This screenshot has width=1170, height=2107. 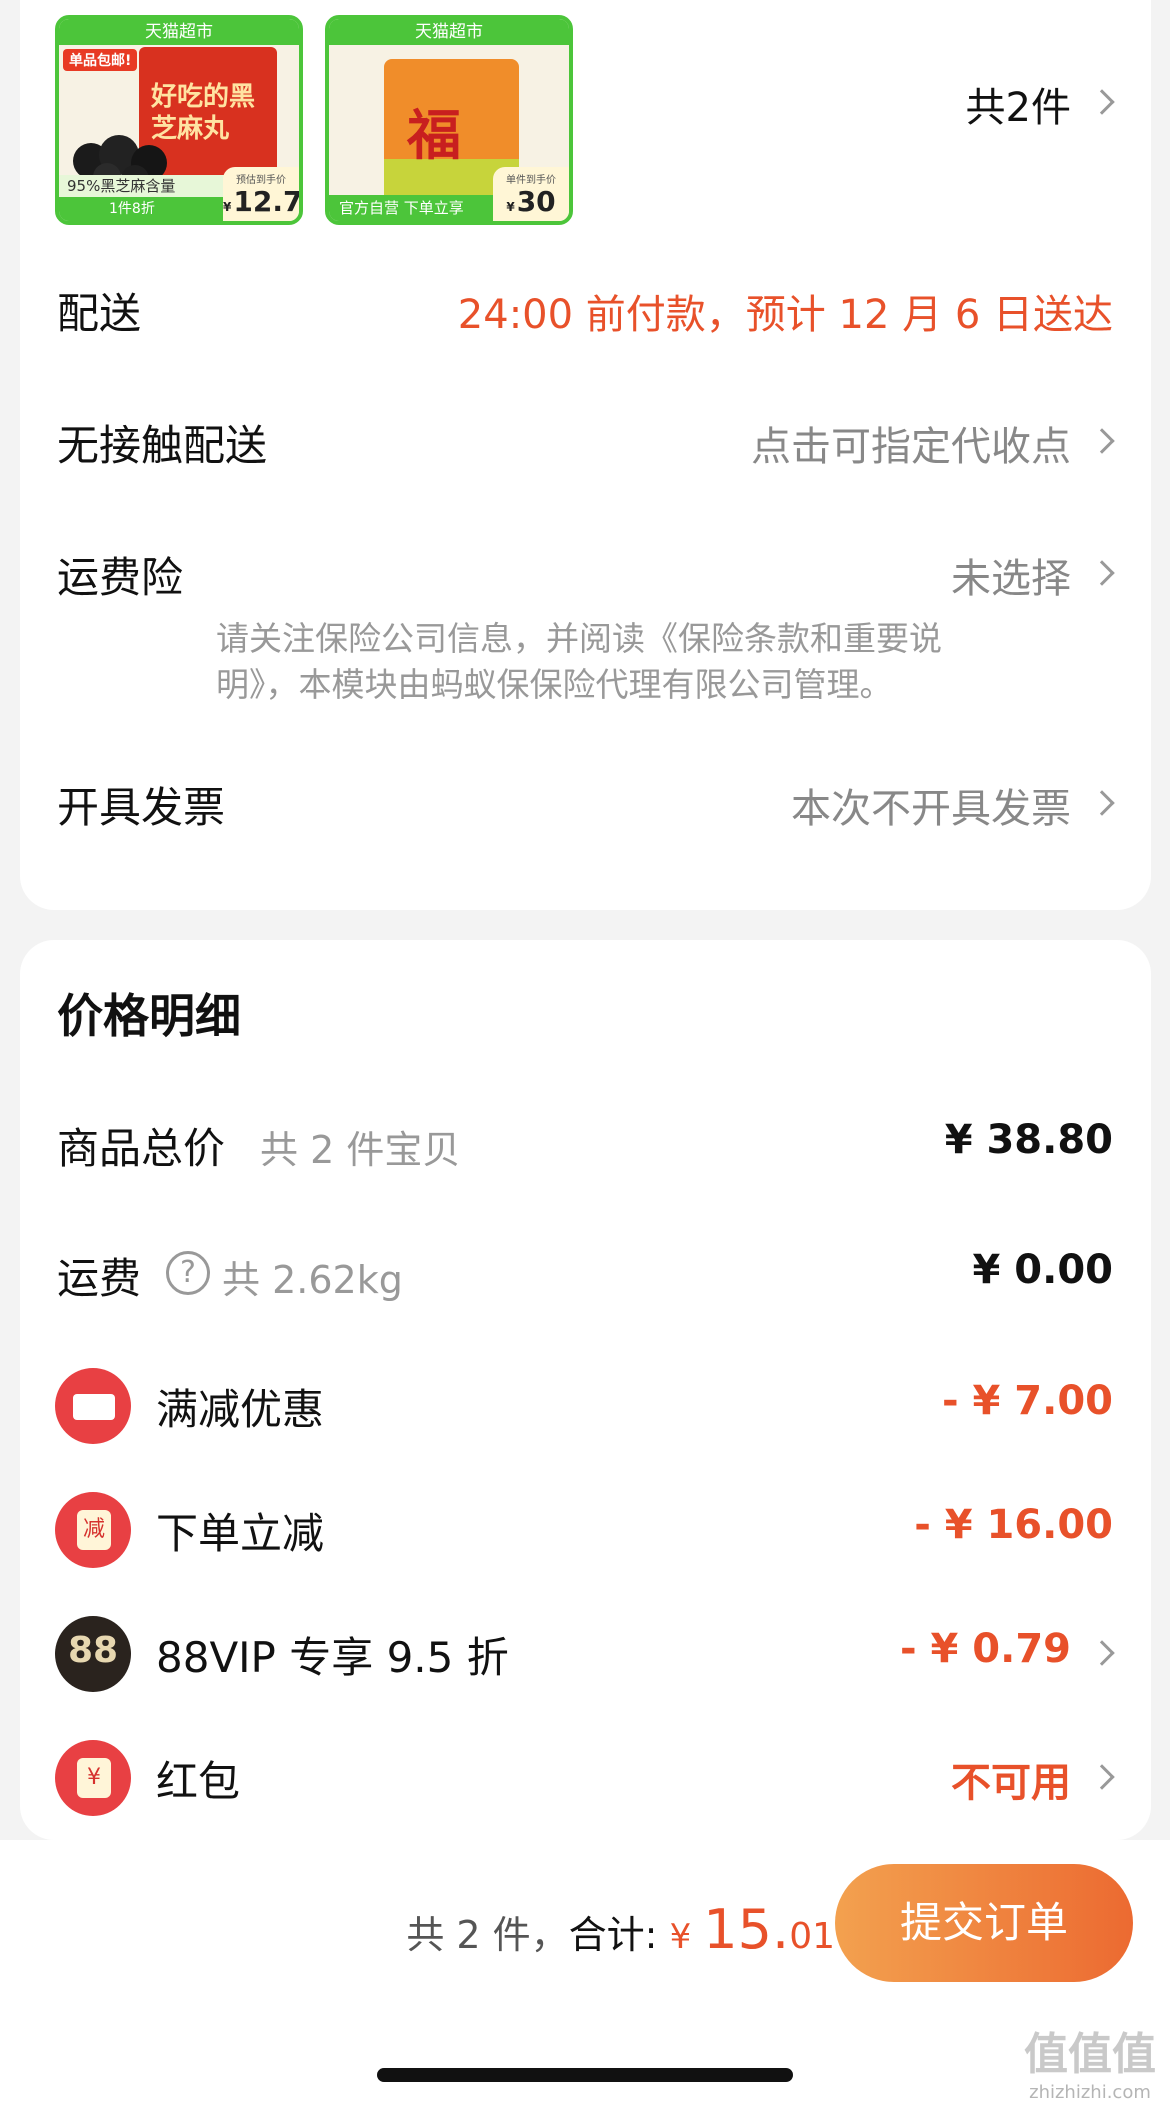 What do you see at coordinates (554, 684) in the screenshot?
I see `insurance-note-line-2: 明》，本模块由蚂蚁保保险代理有限公司管理。` at bounding box center [554, 684].